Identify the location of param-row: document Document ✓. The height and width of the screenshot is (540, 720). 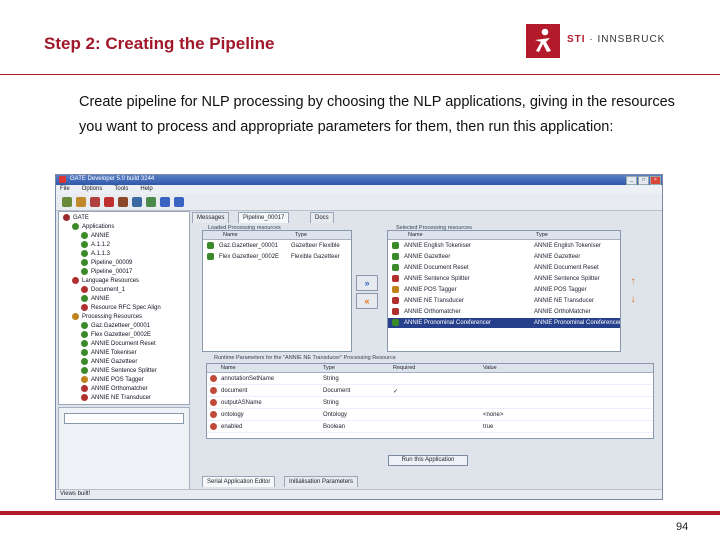
(430, 391).